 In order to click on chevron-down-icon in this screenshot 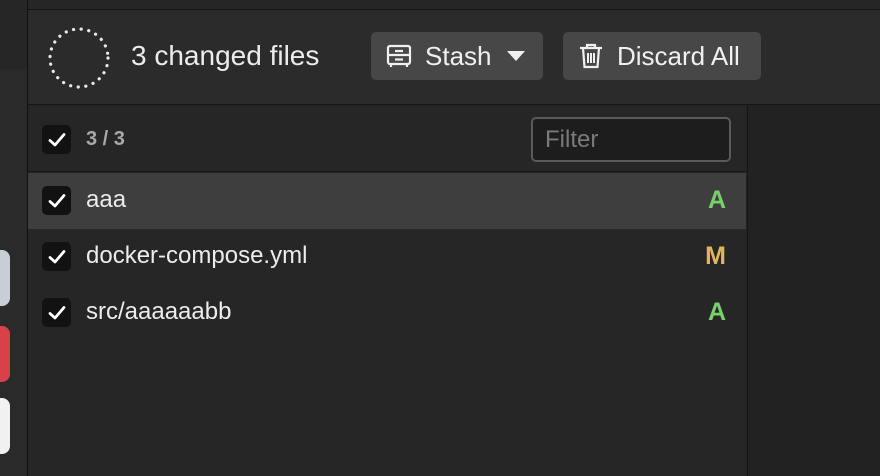, I will do `click(516, 56)`.